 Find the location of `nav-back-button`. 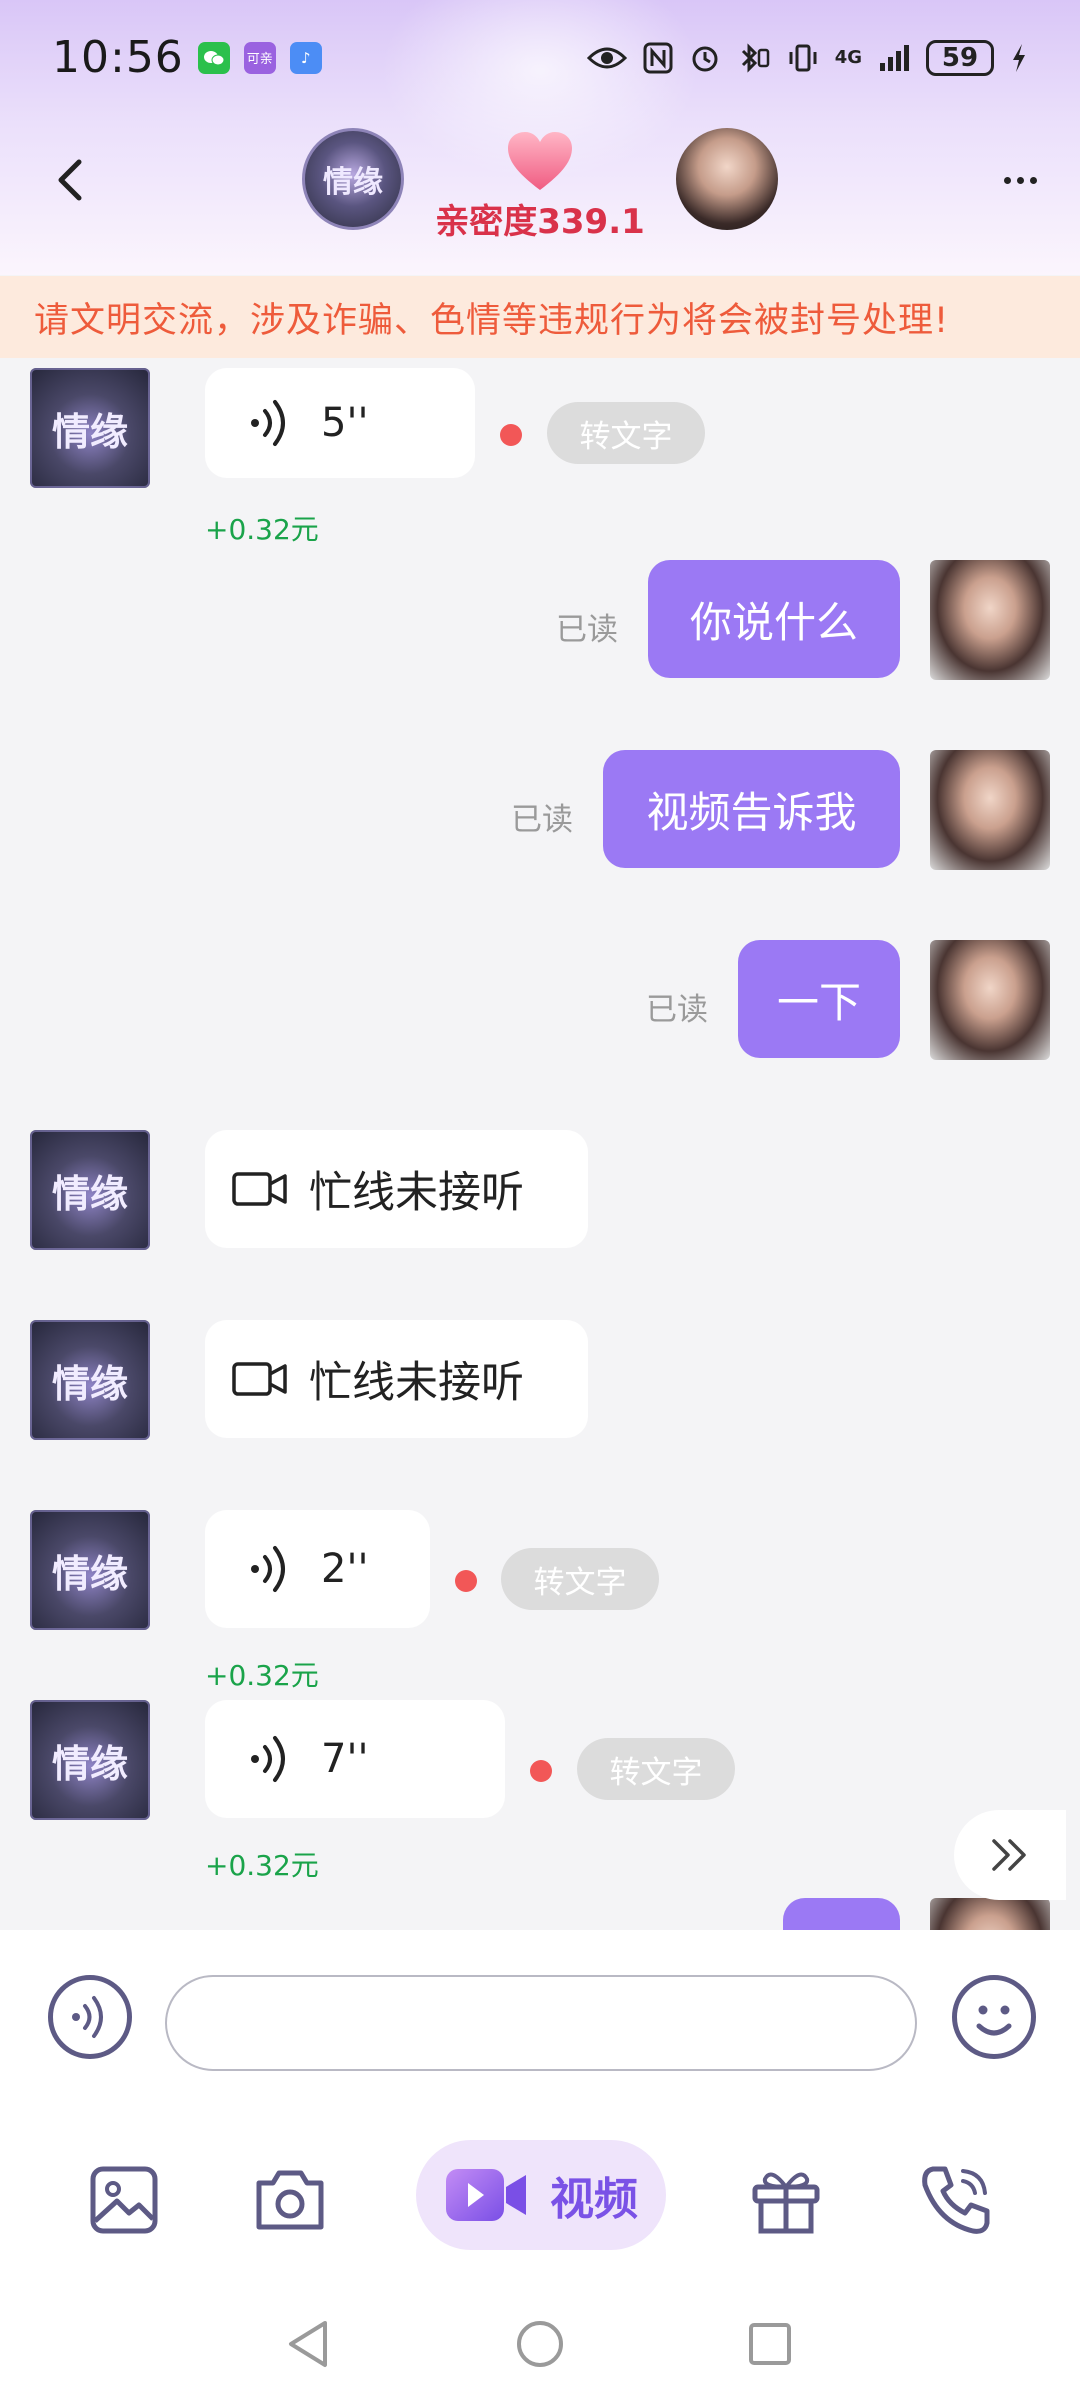

nav-back-button is located at coordinates (308, 2344).